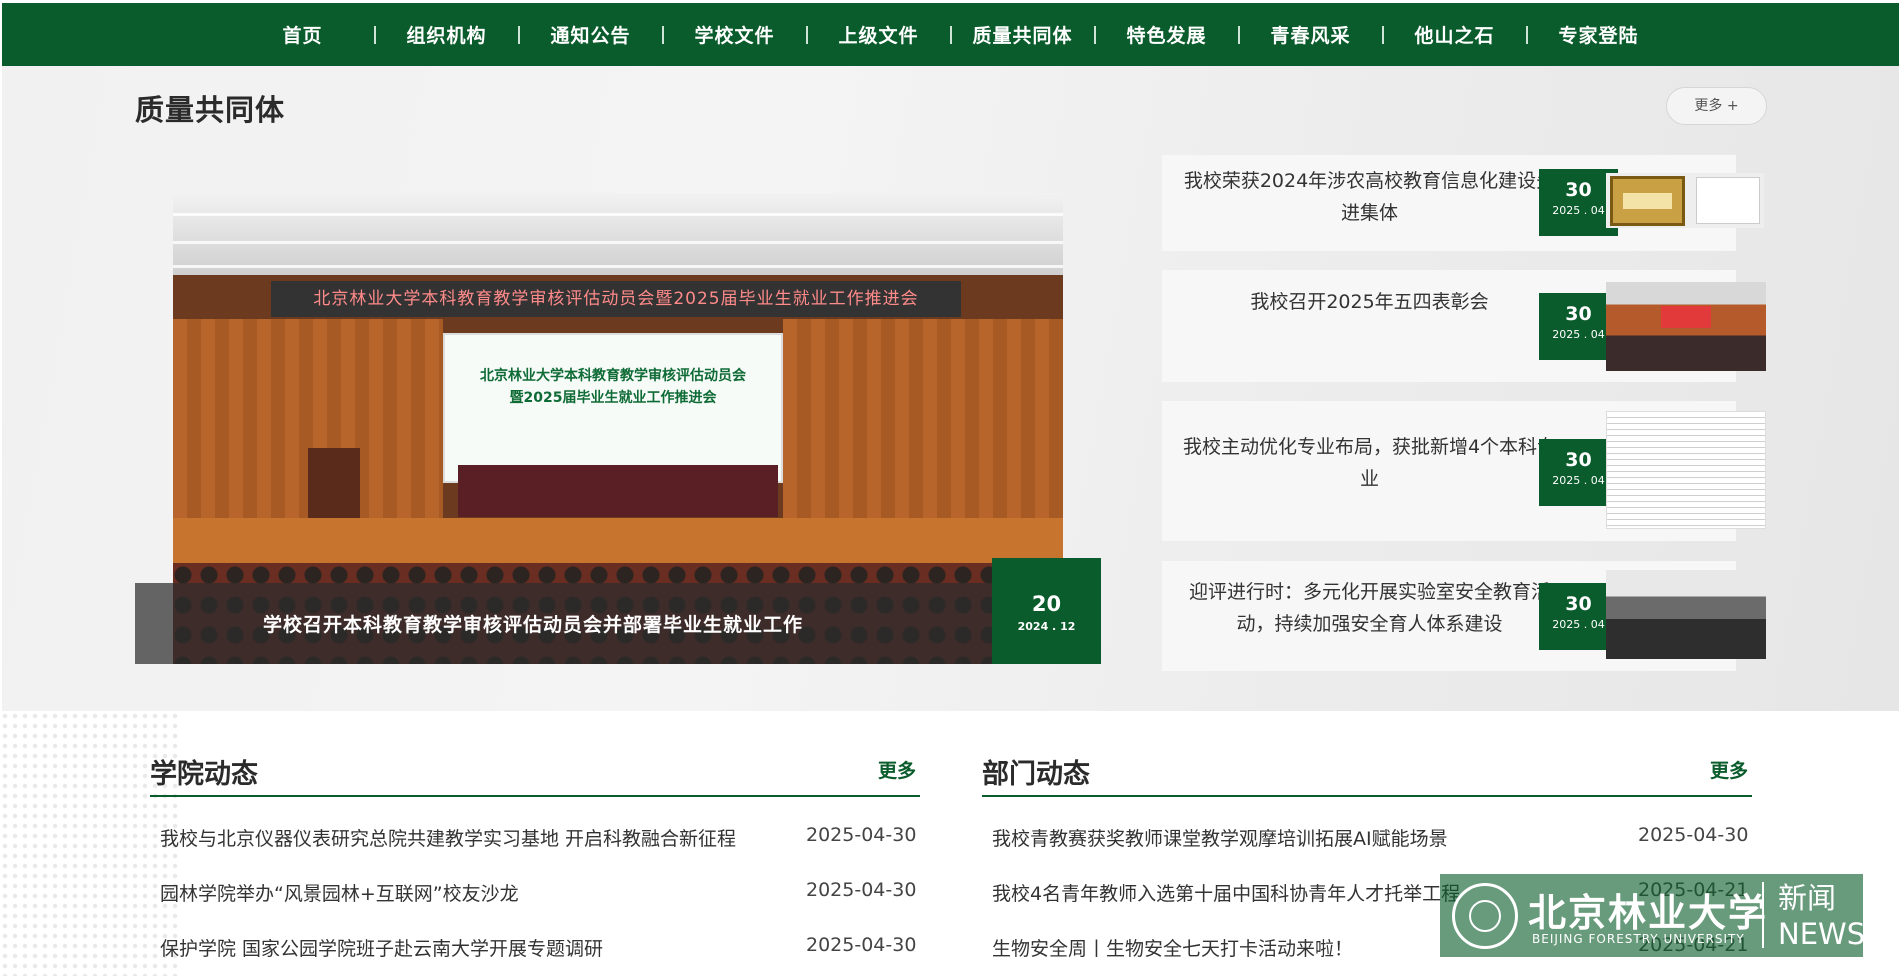 This screenshot has width=1901, height=976. I want to click on featured-year-month: 2024 . 12, so click(1046, 626).